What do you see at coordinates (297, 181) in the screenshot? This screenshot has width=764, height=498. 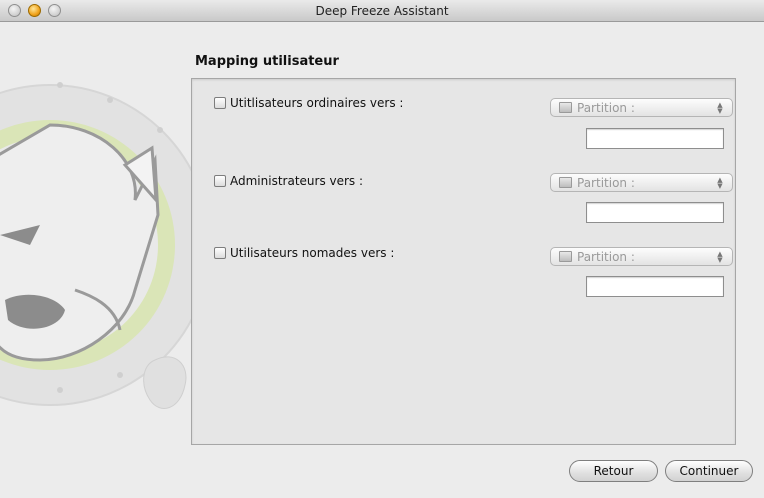 I see `administrators-label: Administrateurs vers :` at bounding box center [297, 181].